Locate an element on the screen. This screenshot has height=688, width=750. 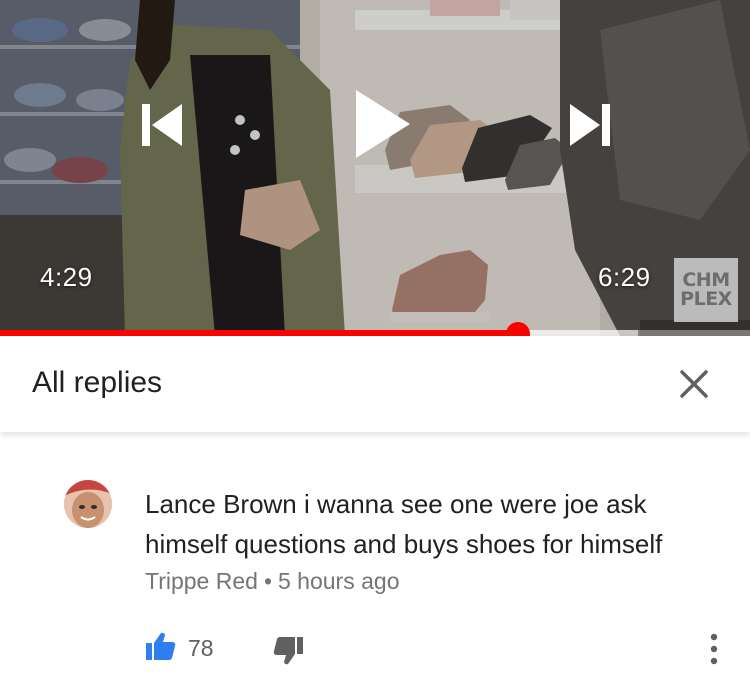
thumbs-up-icon is located at coordinates (161, 646).